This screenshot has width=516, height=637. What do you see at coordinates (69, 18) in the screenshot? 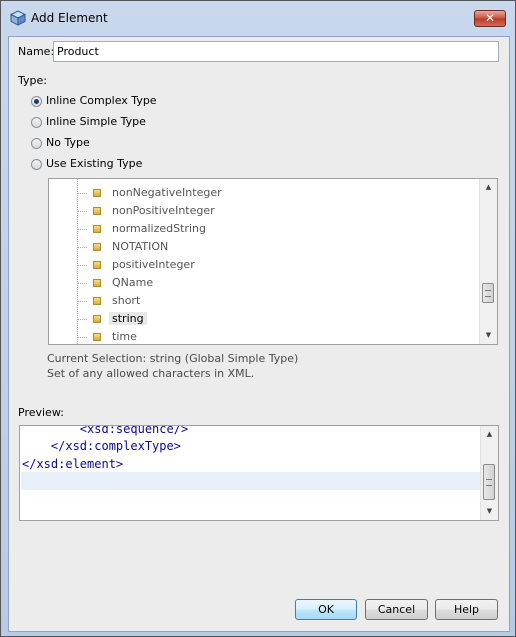
I see `window-title: Add Element` at bounding box center [69, 18].